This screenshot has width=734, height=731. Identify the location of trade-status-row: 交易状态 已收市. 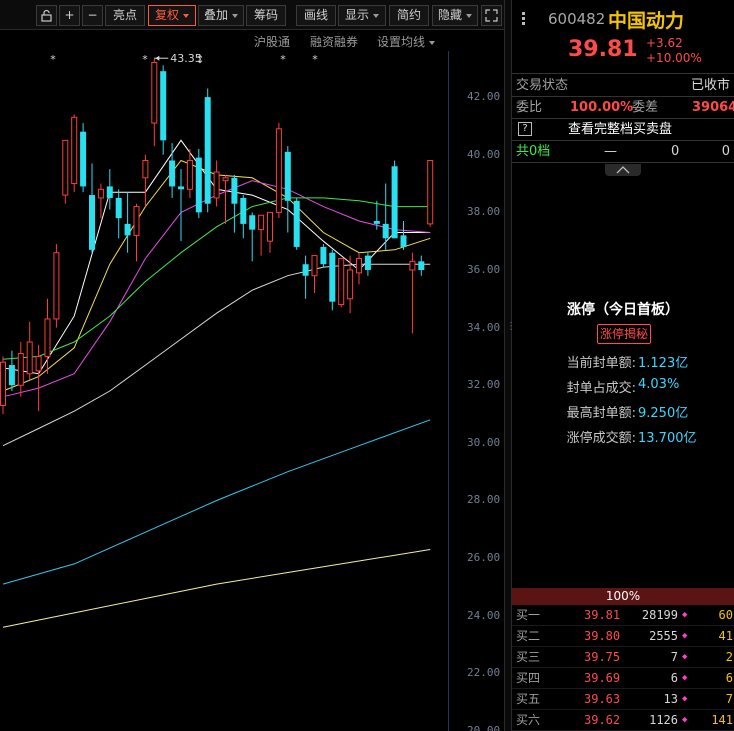
(623, 86).